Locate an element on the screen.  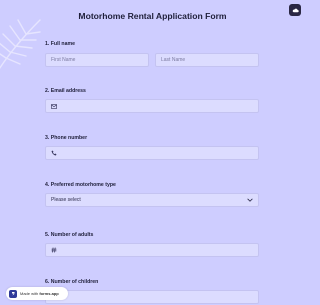
badge-prefix: Made with is located at coordinates (30, 293).